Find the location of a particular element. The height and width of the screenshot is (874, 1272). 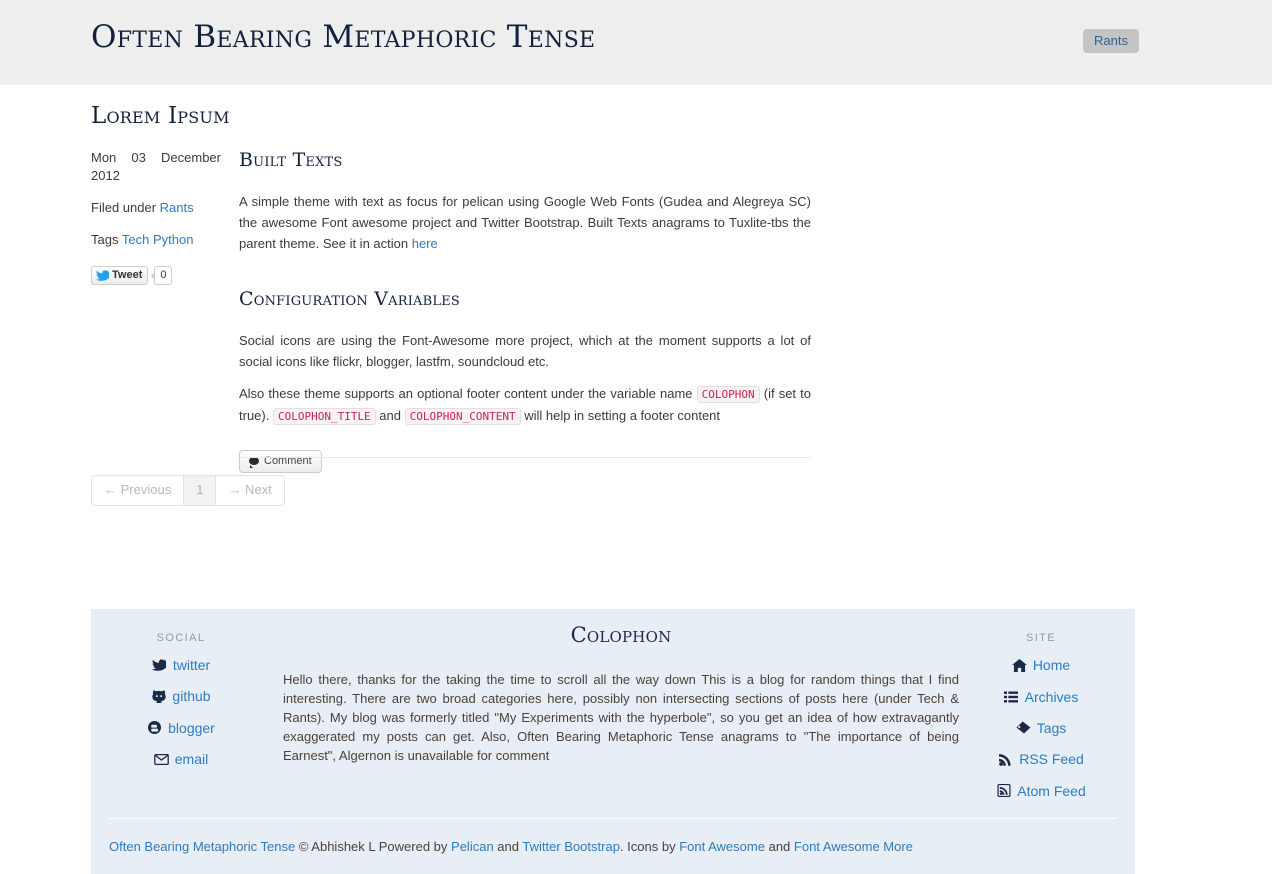

list-item: Archives is located at coordinates (1041, 698).